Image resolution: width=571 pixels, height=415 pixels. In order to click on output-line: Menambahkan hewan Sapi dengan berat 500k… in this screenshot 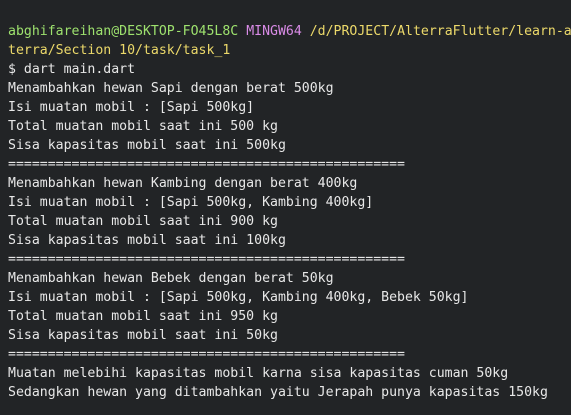, I will do `click(171, 88)`.